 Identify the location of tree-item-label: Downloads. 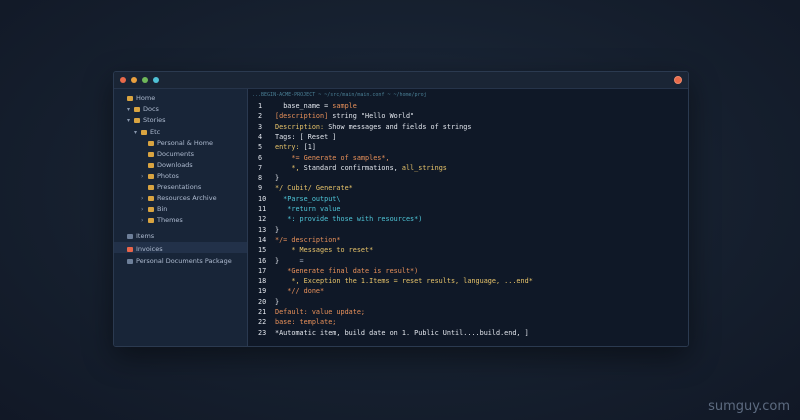
(175, 165).